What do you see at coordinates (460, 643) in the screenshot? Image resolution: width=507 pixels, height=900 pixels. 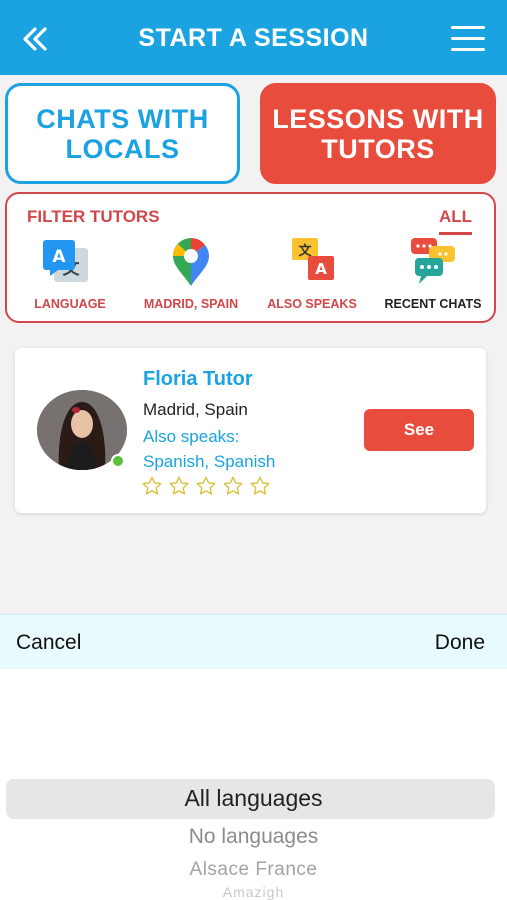 I see `done-button: Done` at bounding box center [460, 643].